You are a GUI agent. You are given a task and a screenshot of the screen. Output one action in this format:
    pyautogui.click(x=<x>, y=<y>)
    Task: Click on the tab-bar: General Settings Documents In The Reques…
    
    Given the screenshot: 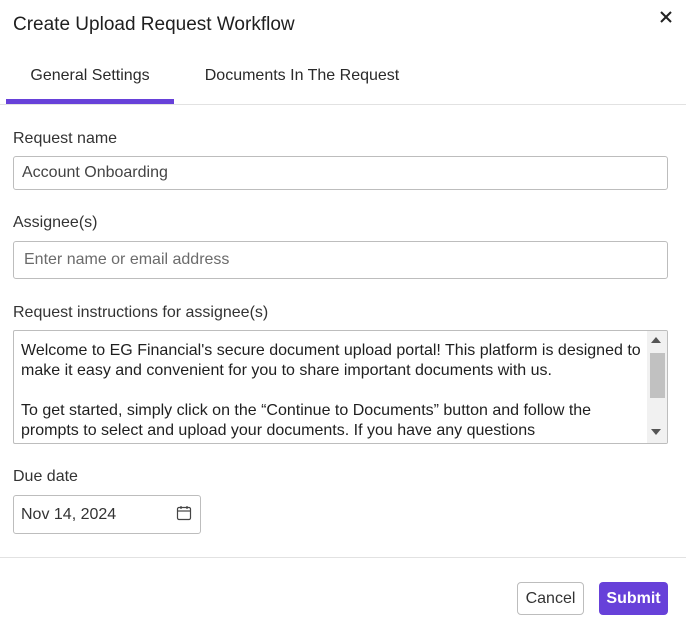 What is the action you would take?
    pyautogui.click(x=343, y=80)
    